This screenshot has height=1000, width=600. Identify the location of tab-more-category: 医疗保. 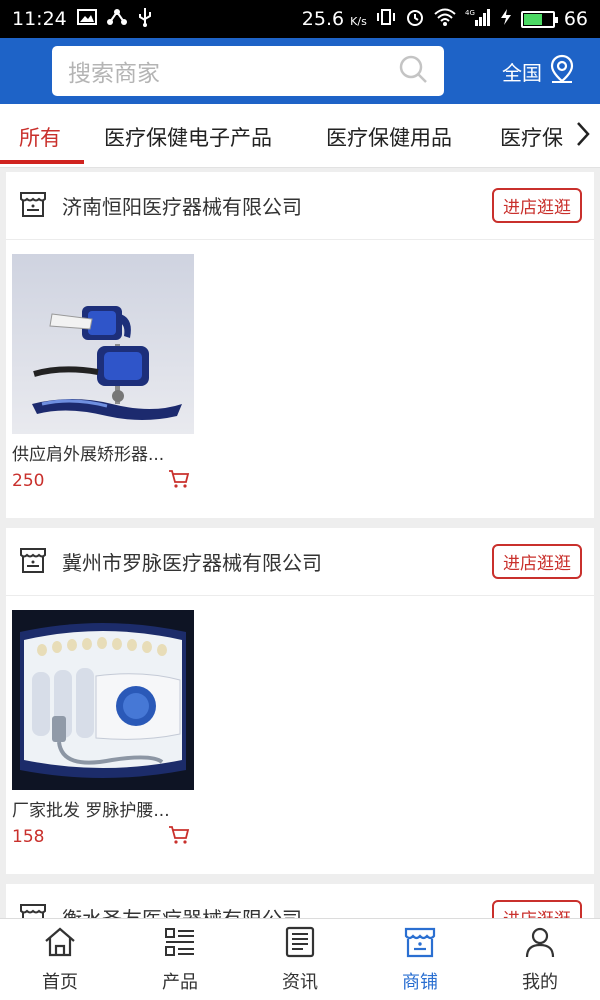
(531, 137).